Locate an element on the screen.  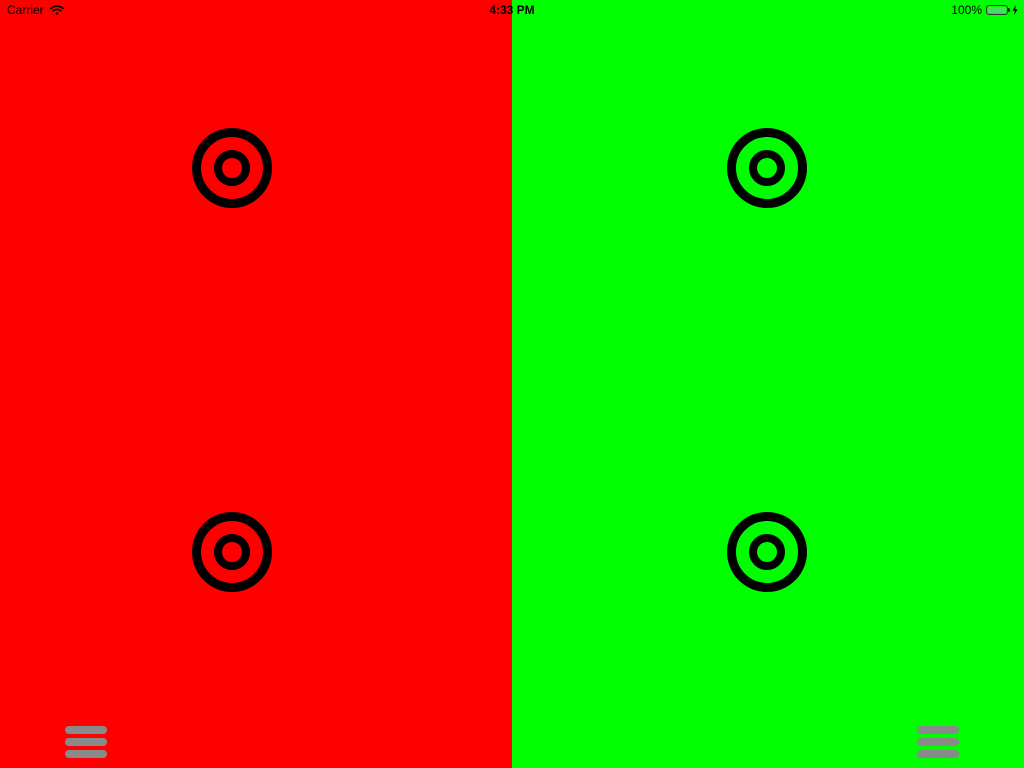
battery-cap is located at coordinates (1009, 10).